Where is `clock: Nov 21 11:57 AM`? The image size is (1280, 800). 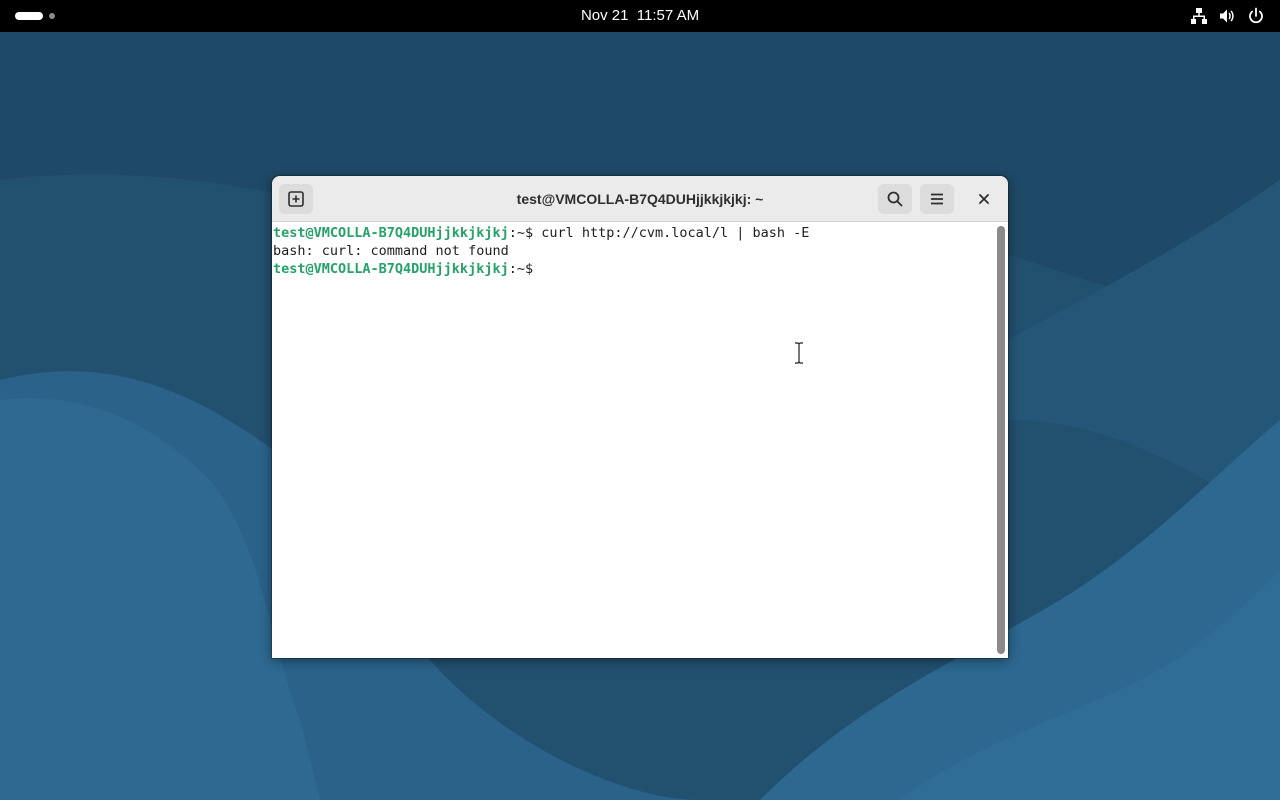
clock: Nov 21 11:57 AM is located at coordinates (640, 16).